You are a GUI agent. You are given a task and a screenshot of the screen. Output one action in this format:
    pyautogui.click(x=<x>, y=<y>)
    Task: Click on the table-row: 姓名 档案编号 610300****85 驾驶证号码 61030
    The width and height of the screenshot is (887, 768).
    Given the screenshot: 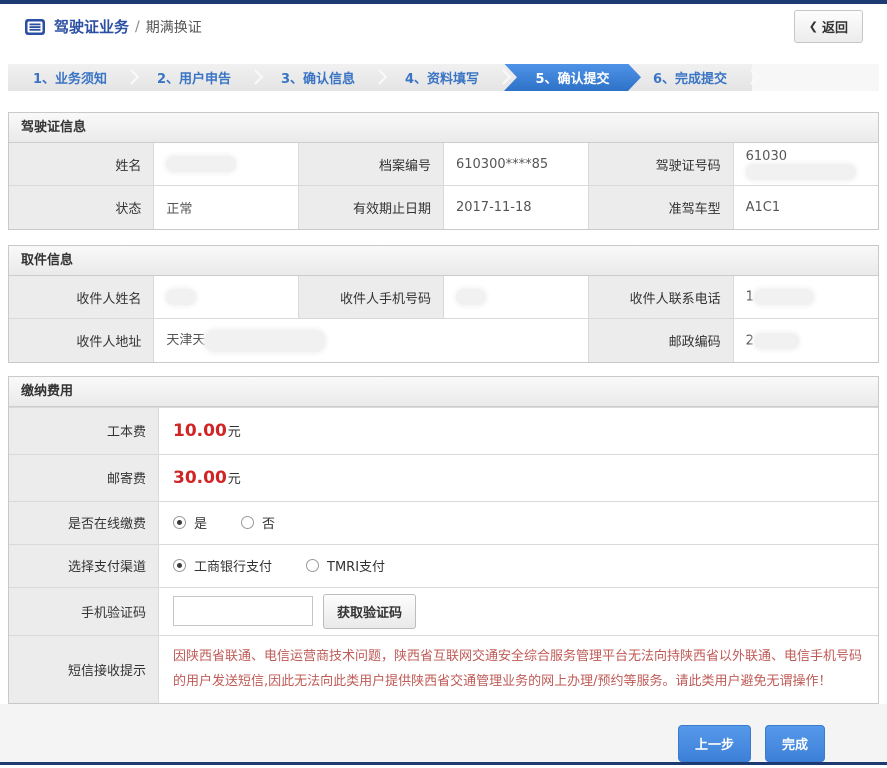 What is the action you would take?
    pyautogui.click(x=443, y=164)
    